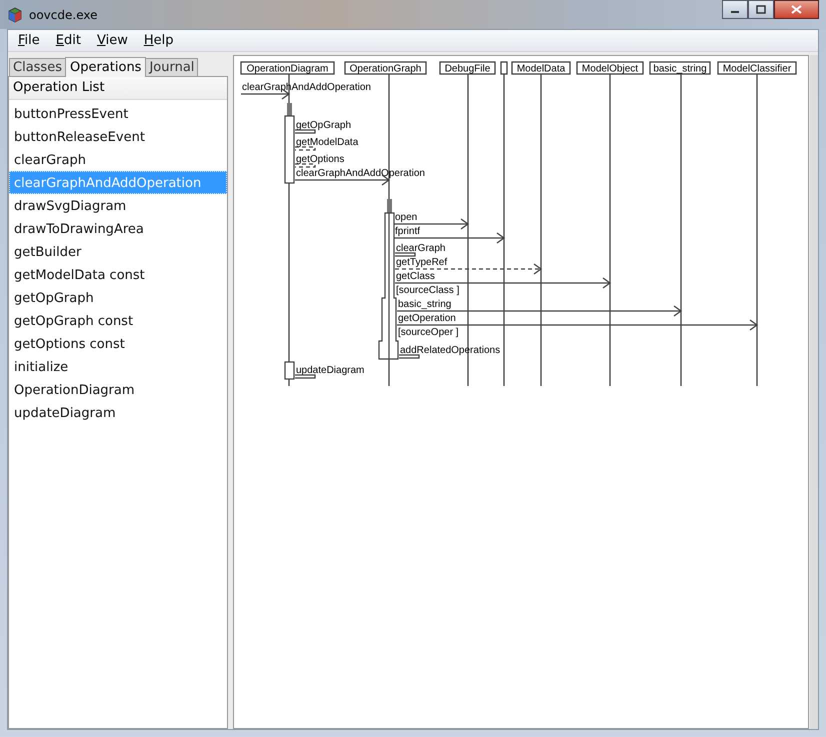 The width and height of the screenshot is (826, 737). I want to click on list-item: getOptions const, so click(118, 343).